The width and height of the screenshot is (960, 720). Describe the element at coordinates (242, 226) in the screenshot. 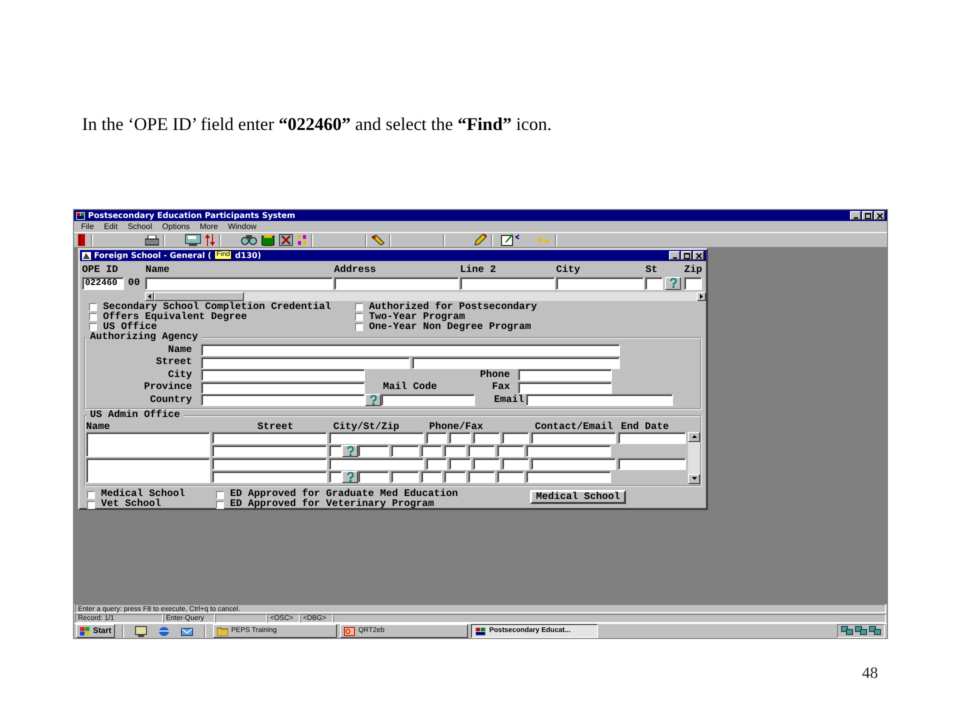

I see `menu-item: Window` at that location.